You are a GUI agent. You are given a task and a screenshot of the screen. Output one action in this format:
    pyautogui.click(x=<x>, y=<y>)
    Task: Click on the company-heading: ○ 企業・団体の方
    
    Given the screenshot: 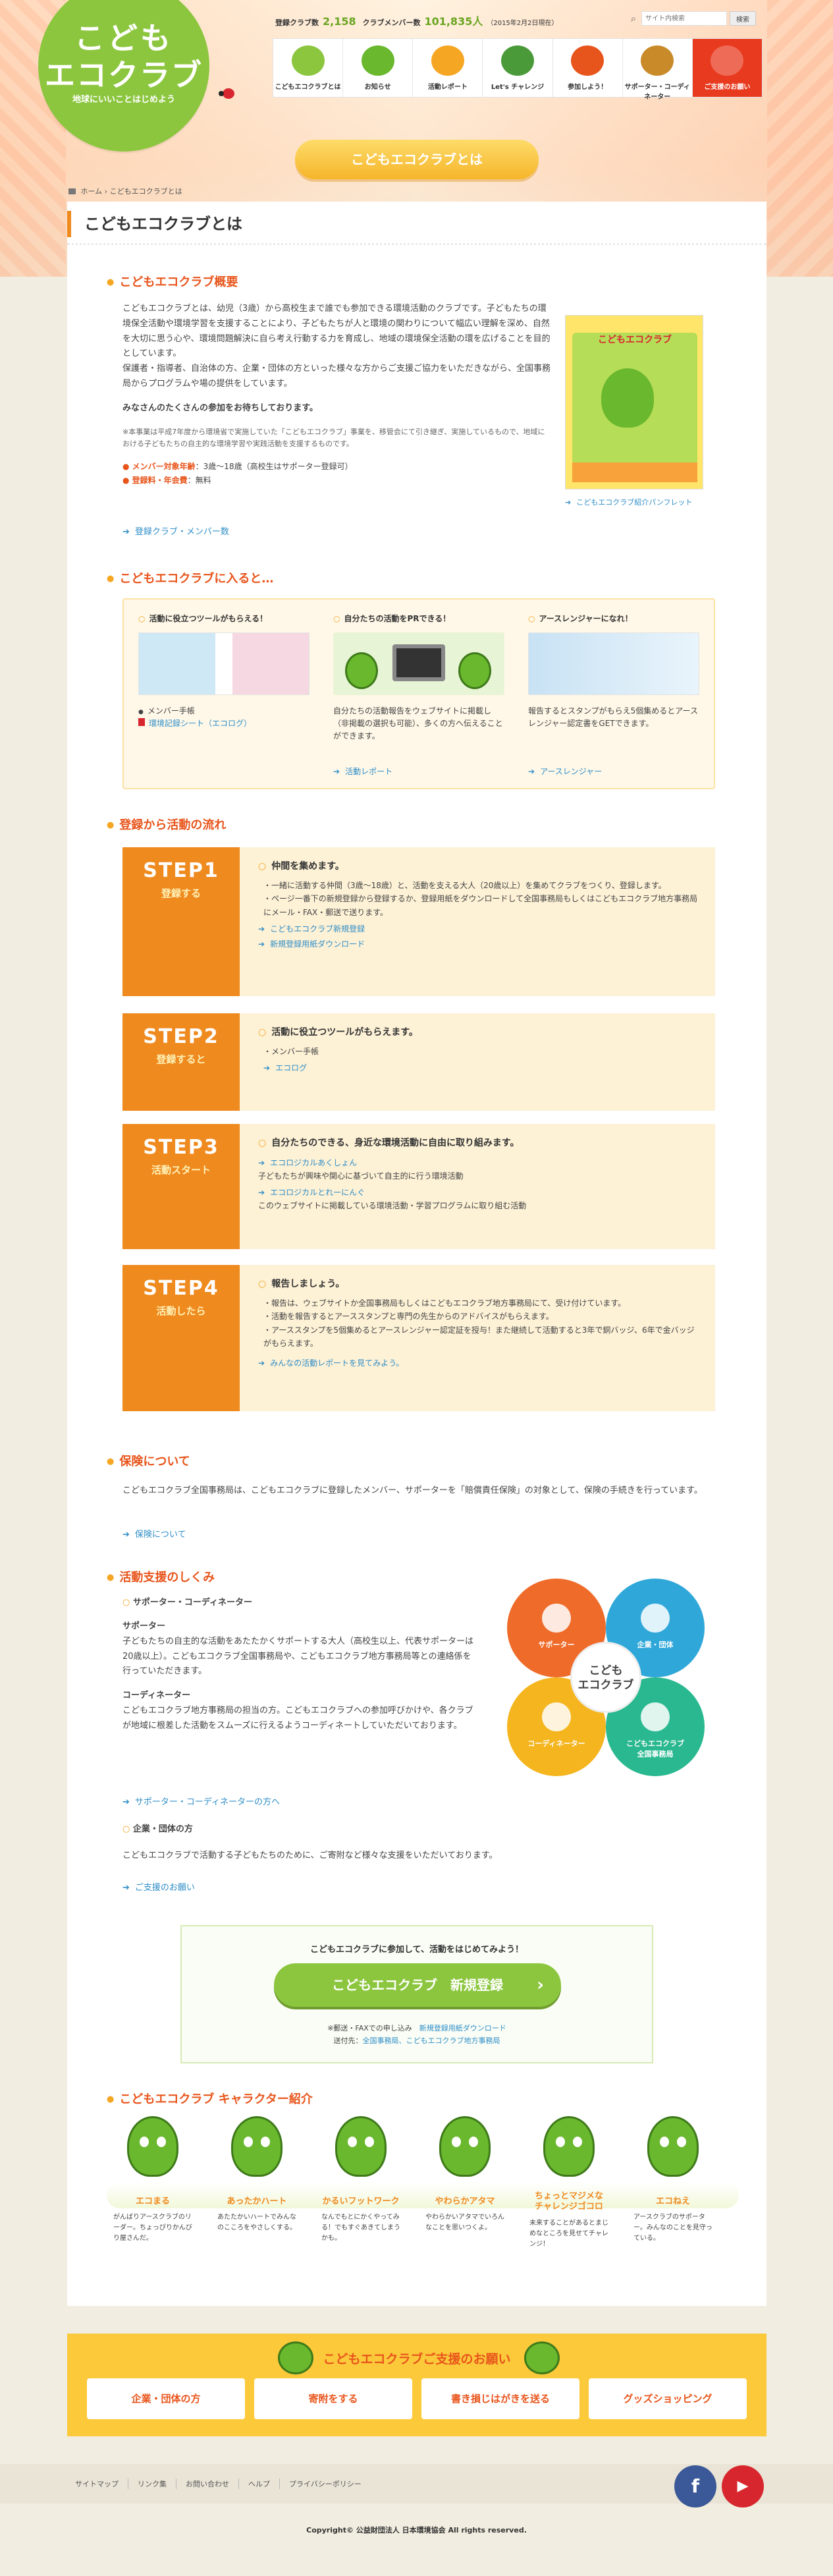 What is the action you would take?
    pyautogui.click(x=157, y=1829)
    